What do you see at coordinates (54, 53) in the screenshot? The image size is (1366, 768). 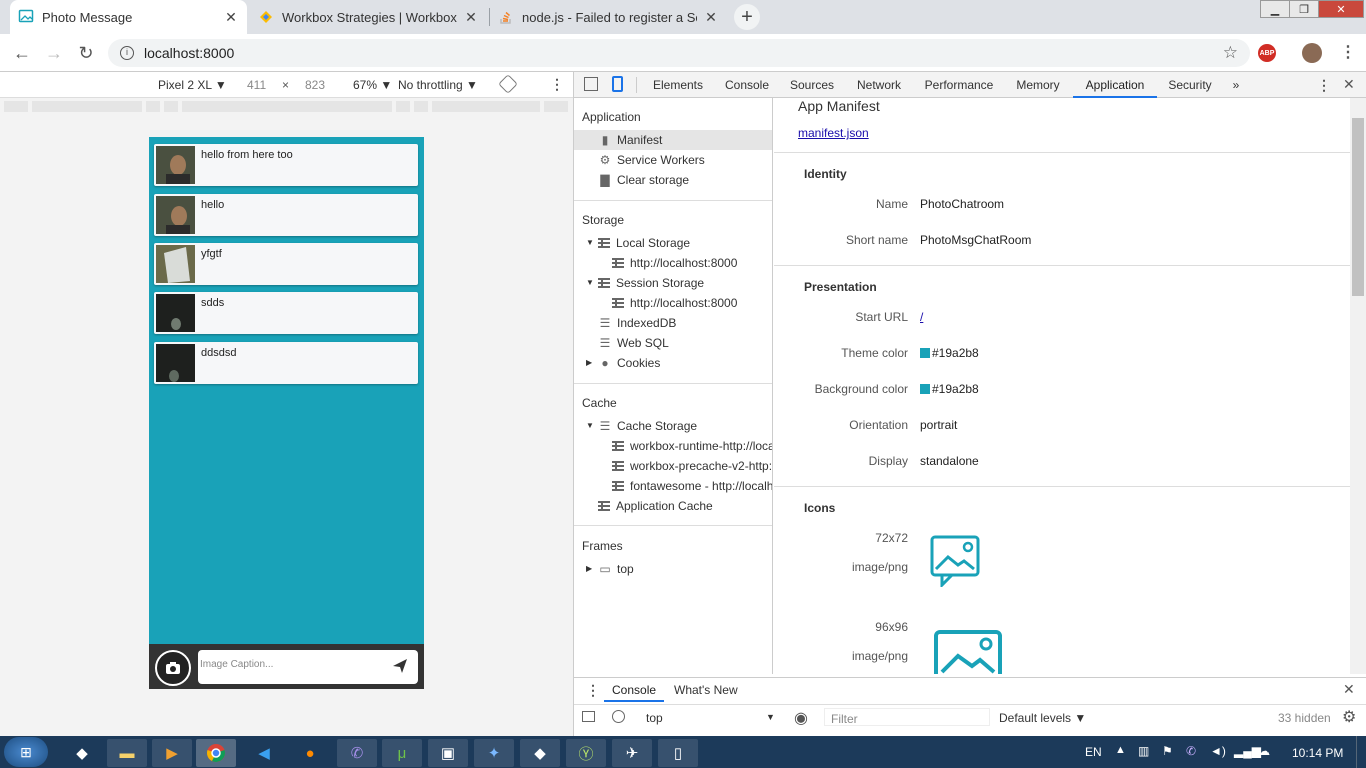 I see `forward-button: →` at bounding box center [54, 53].